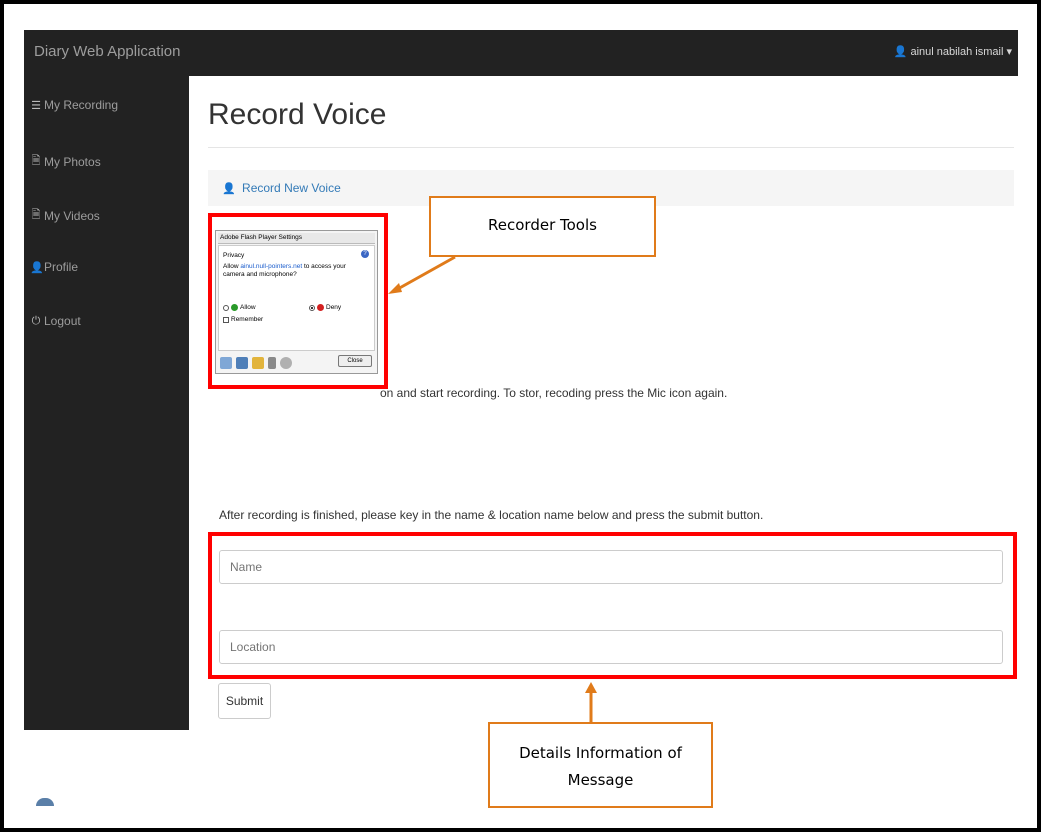  Describe the element at coordinates (591, 687) in the screenshot. I see `details-arrow-head` at that location.